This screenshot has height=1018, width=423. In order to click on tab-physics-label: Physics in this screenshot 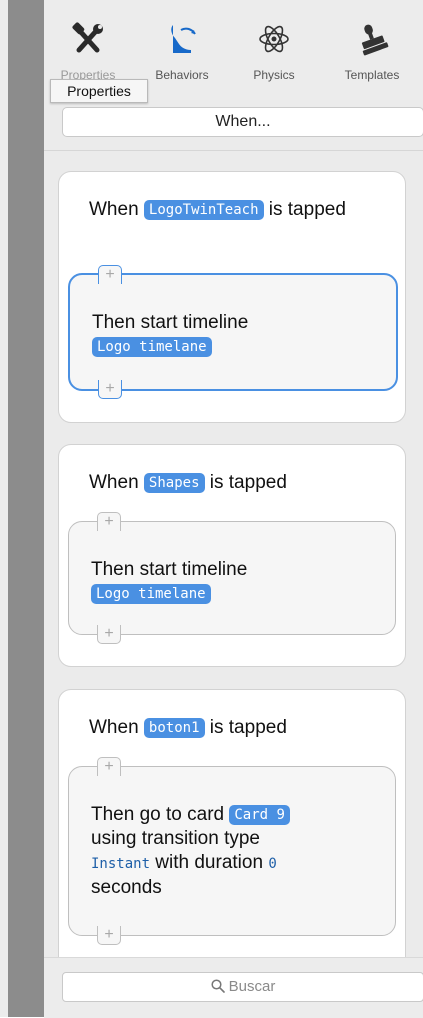, I will do `click(274, 75)`.